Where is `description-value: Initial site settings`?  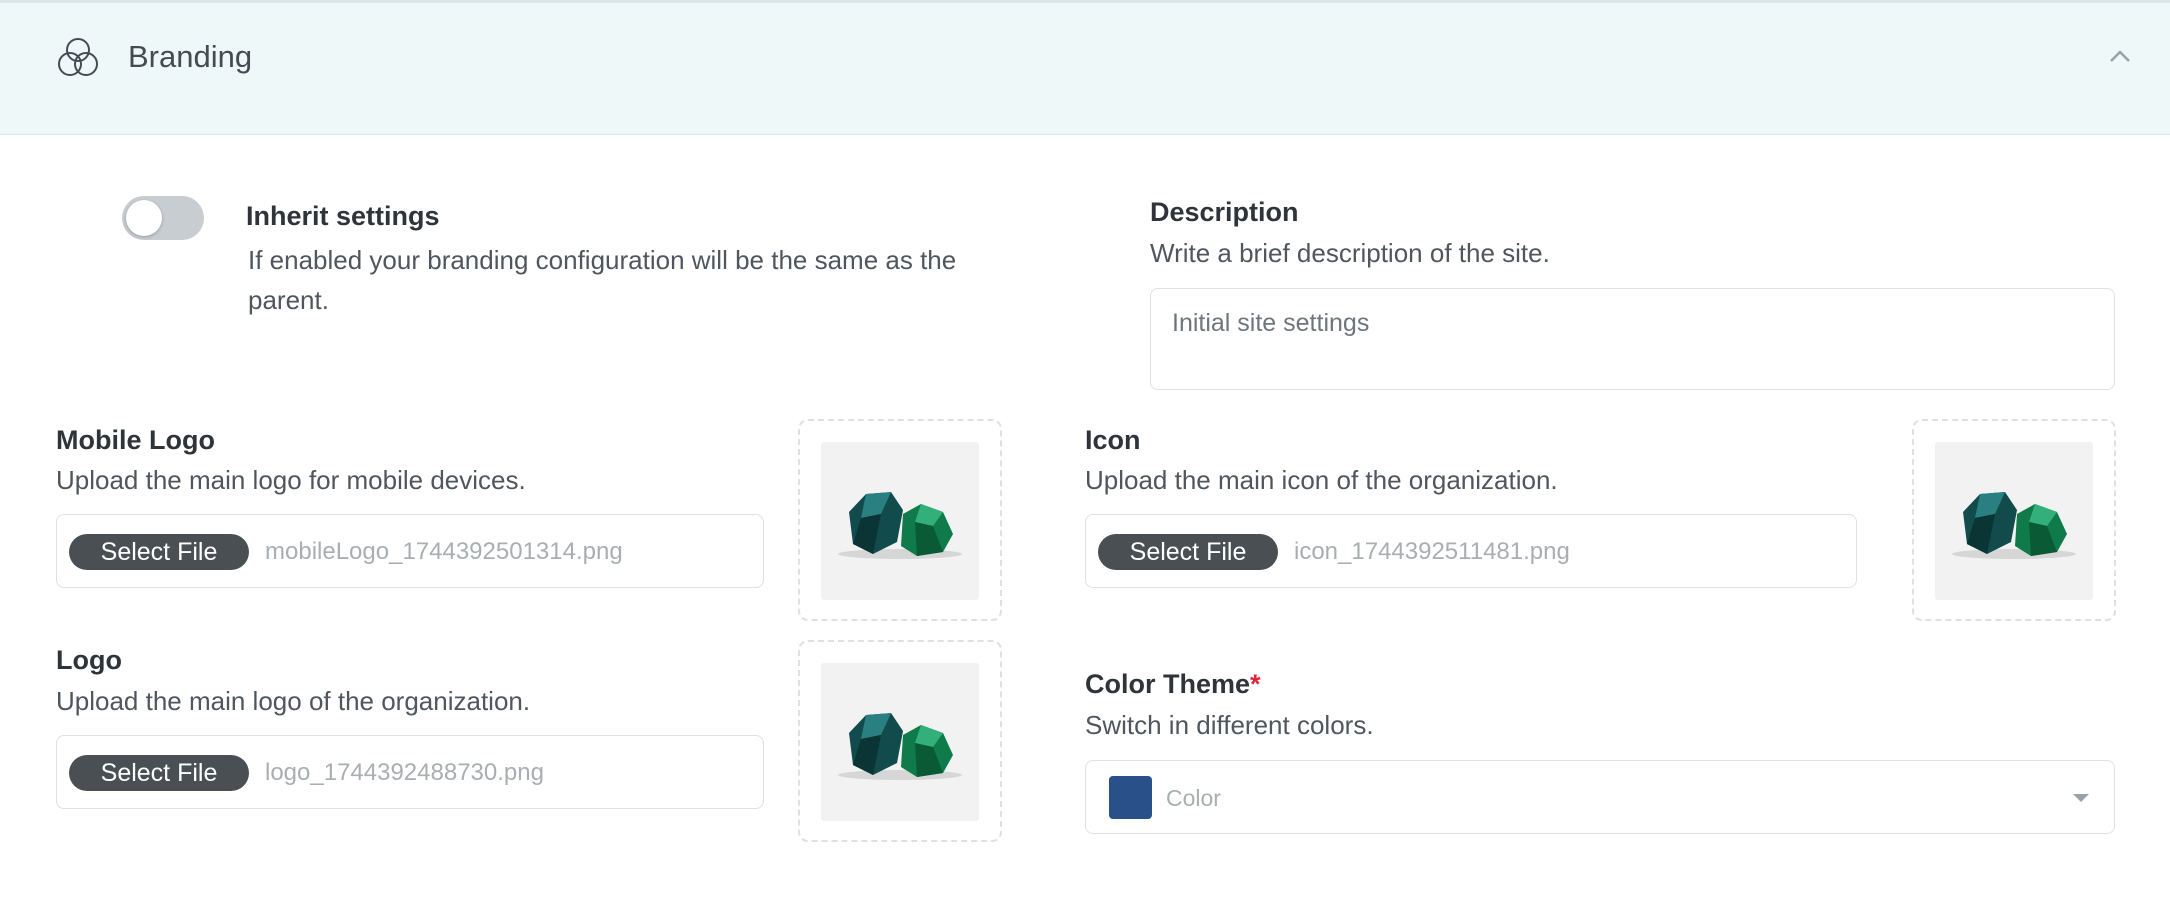 description-value: Initial site settings is located at coordinates (1271, 323).